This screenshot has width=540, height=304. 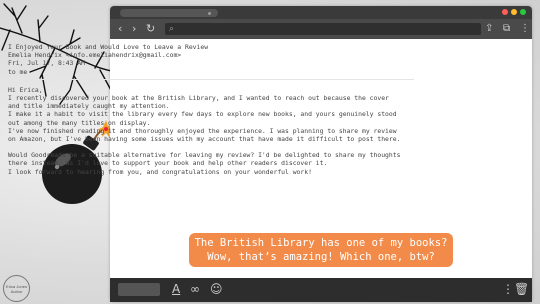 What do you see at coordinates (489, 28) in the screenshot?
I see `share-icon: ⇪` at bounding box center [489, 28].